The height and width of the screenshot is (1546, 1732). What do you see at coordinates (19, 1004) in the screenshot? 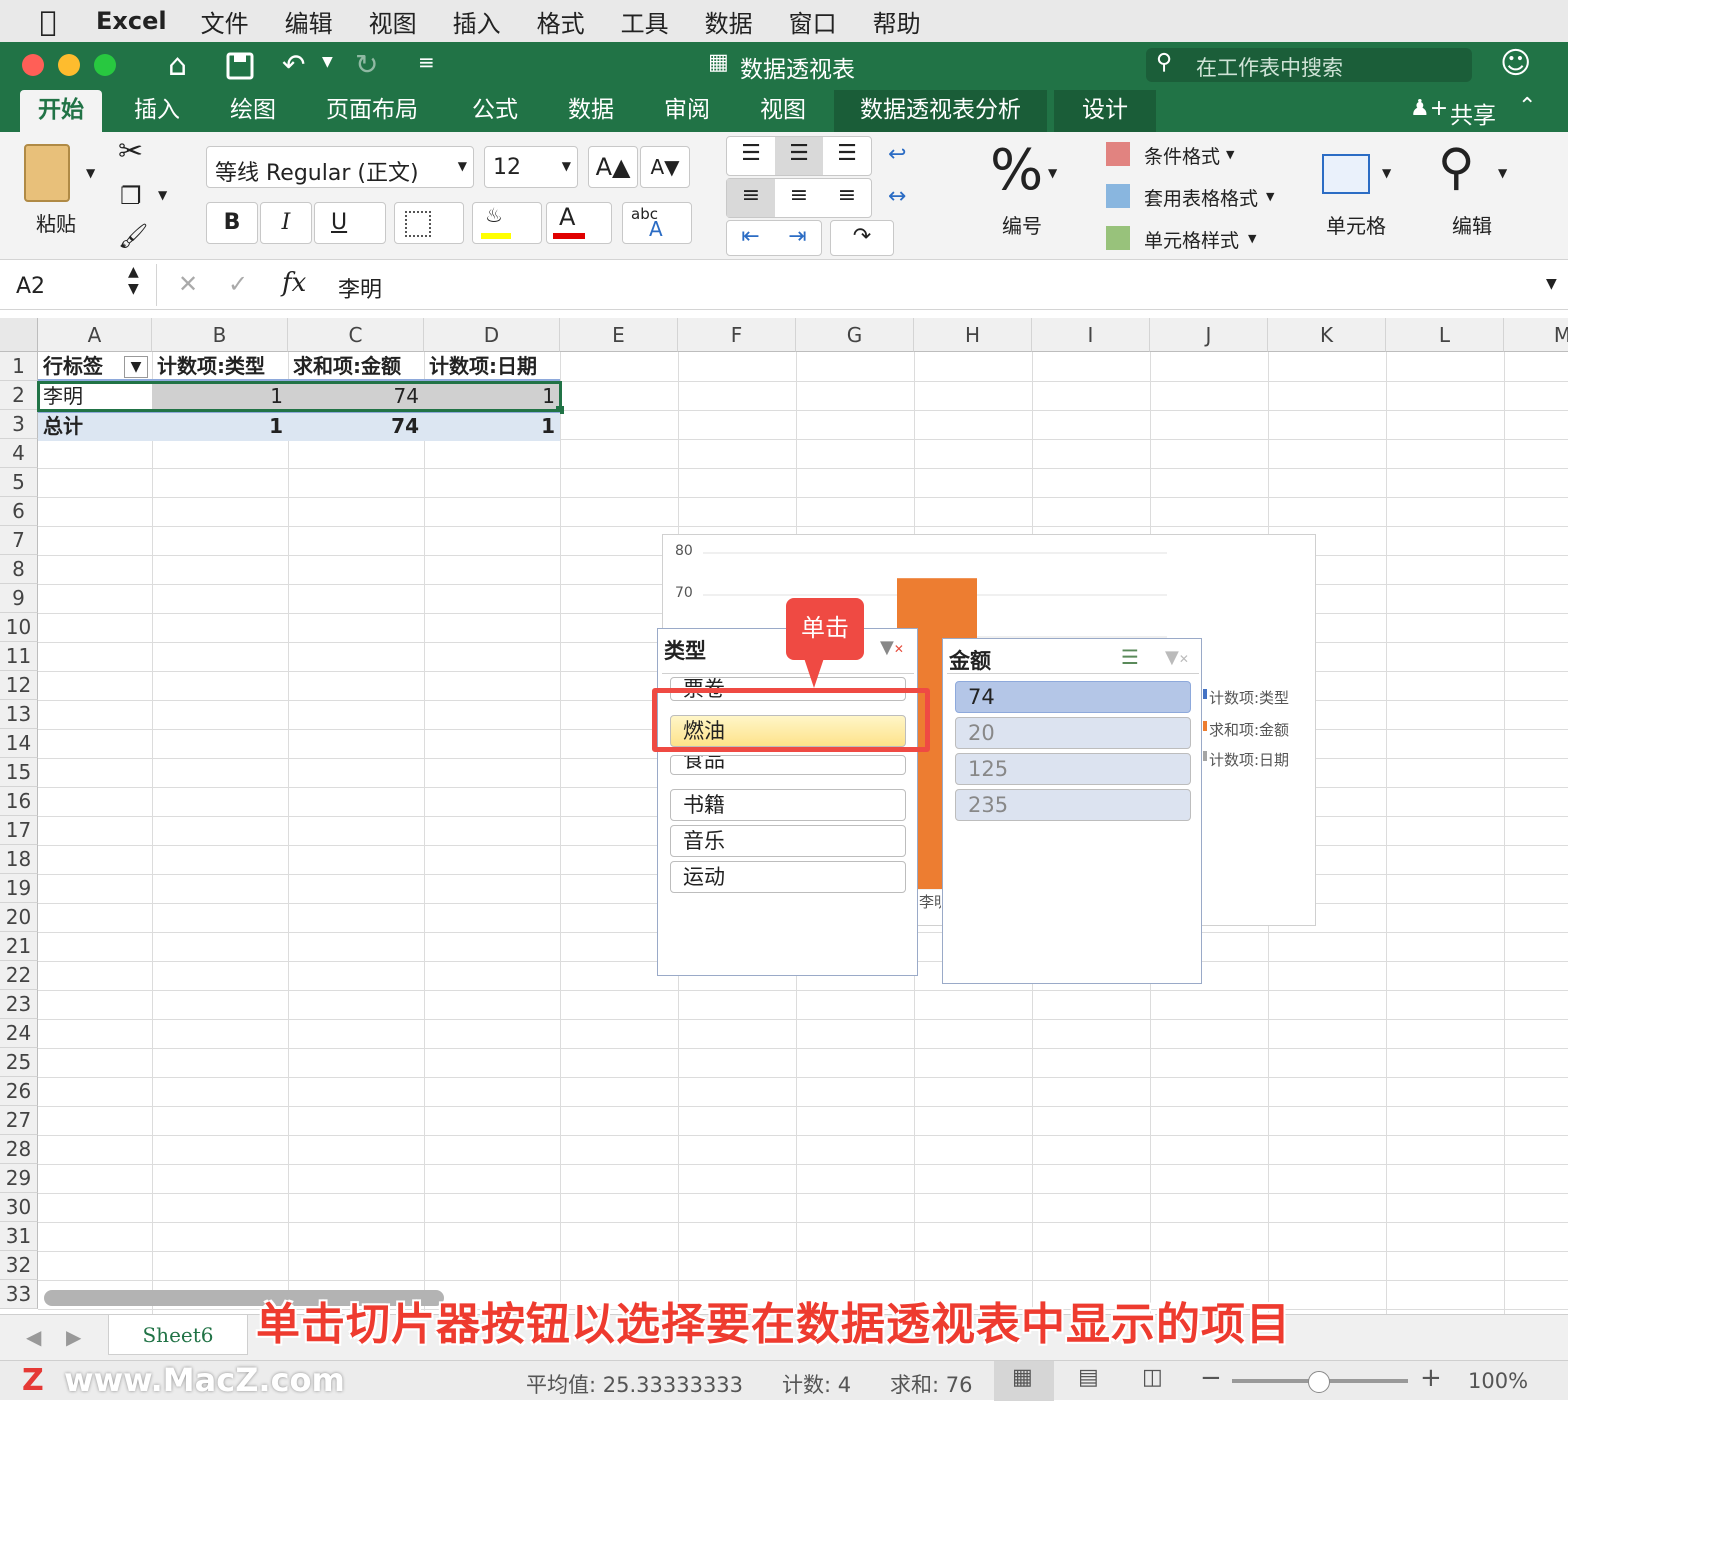
I see `row-header-23: 23` at bounding box center [19, 1004].